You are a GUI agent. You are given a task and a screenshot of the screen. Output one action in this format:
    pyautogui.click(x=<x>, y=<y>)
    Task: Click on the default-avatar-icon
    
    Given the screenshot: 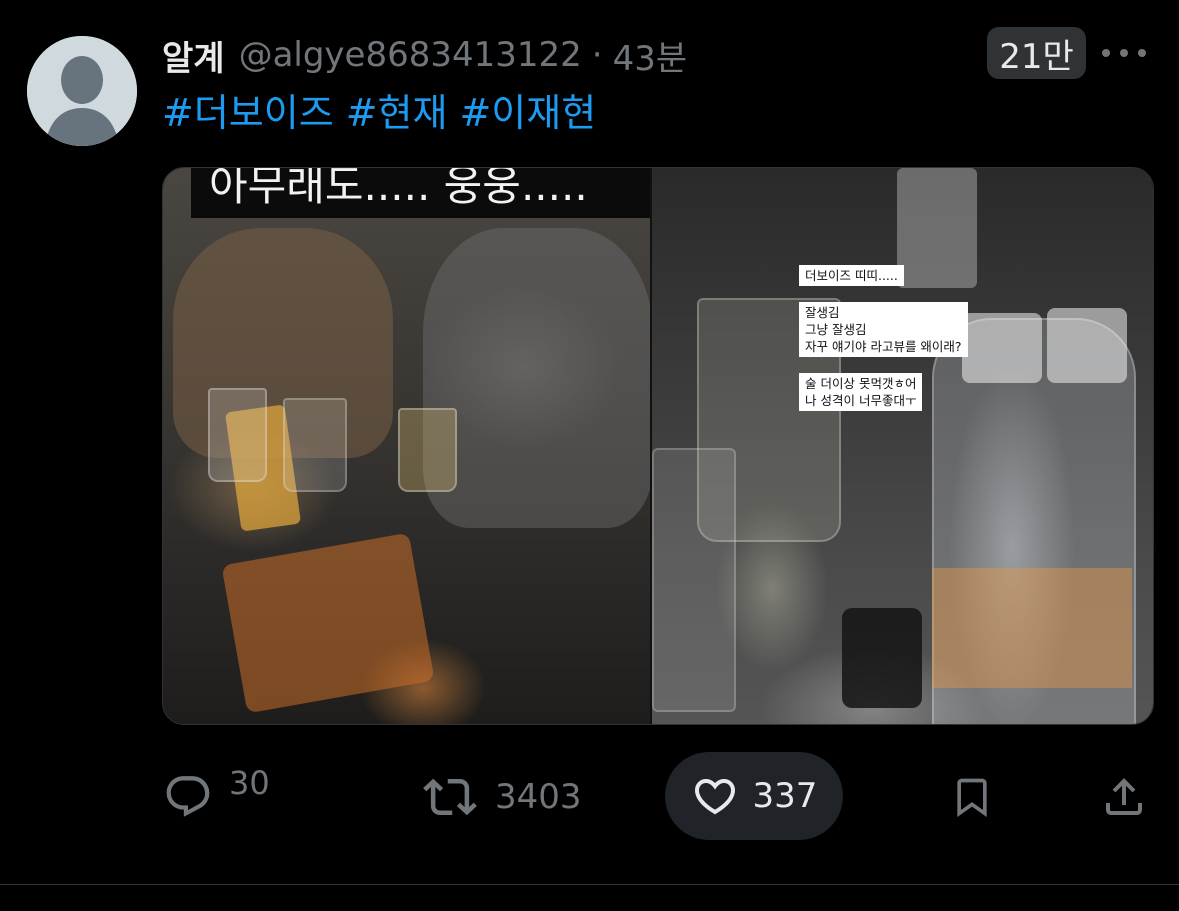 What is the action you would take?
    pyautogui.click(x=82, y=91)
    